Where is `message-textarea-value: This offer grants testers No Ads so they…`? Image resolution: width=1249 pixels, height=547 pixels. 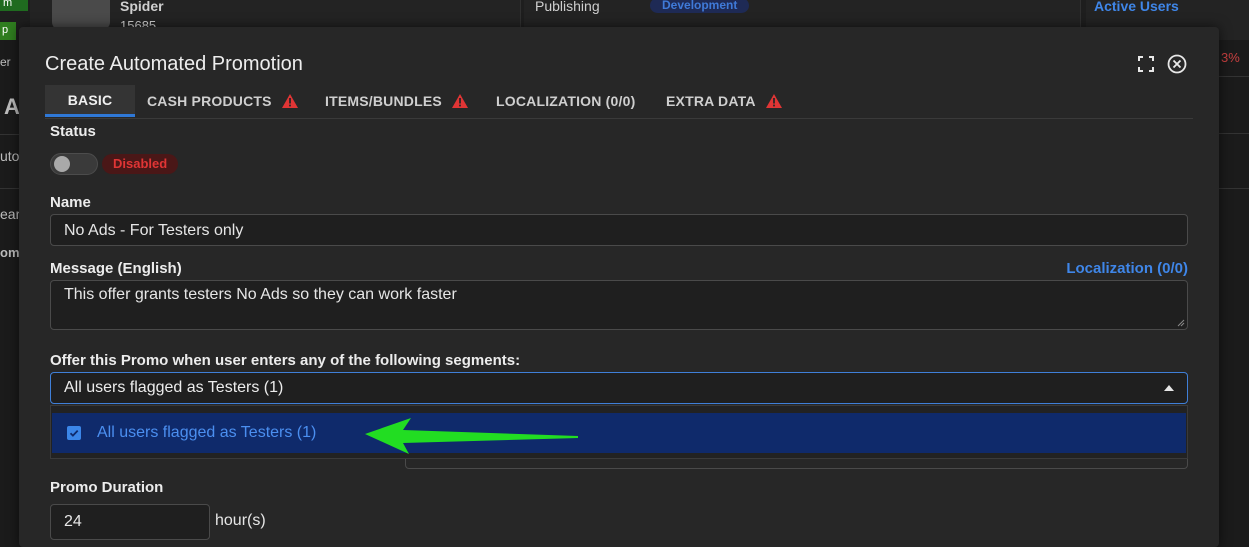 message-textarea-value: This offer grants testers No Ads so they… is located at coordinates (260, 294).